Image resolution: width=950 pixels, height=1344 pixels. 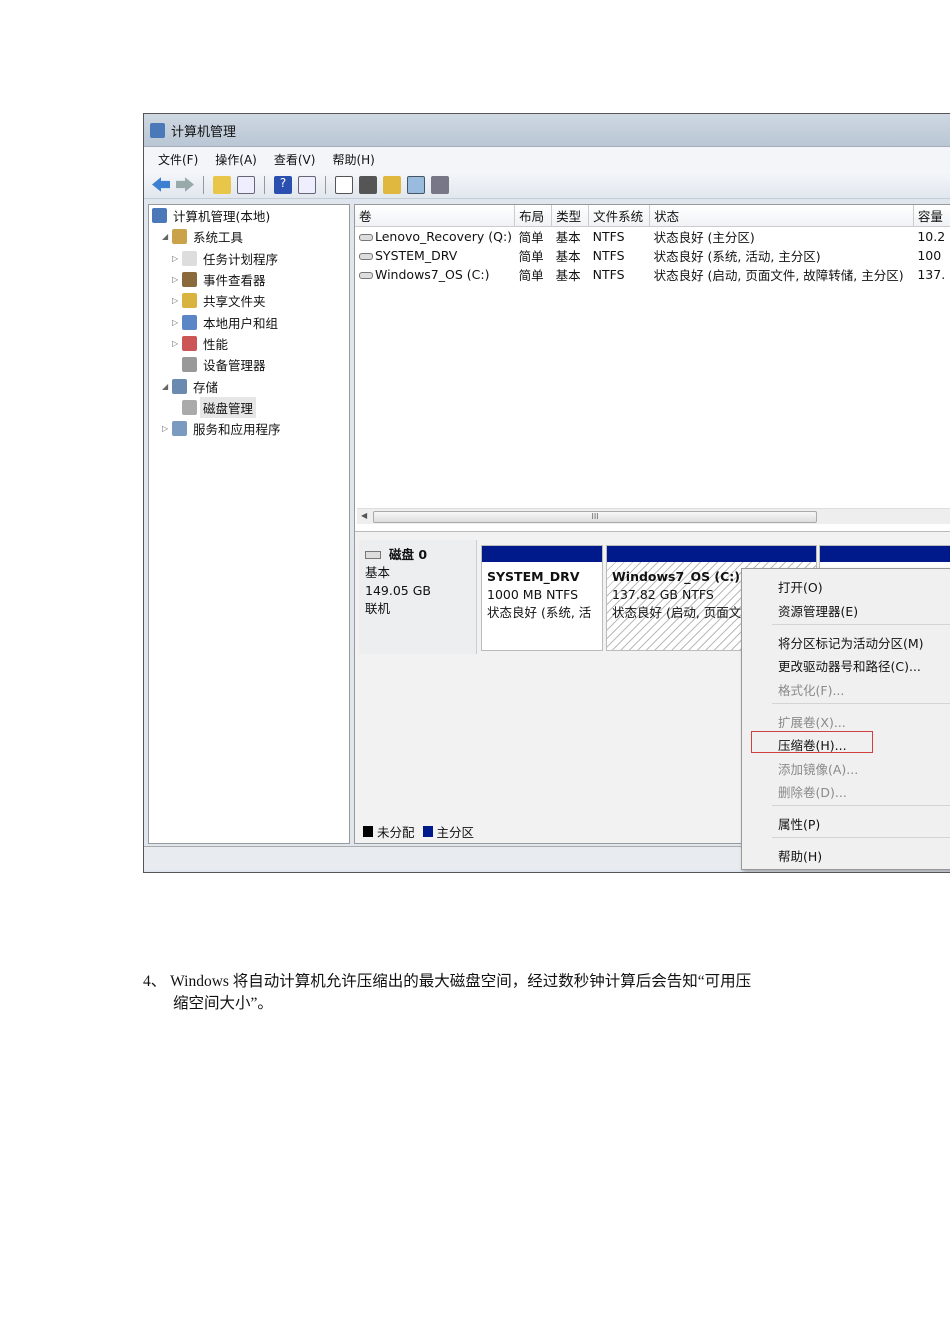 I want to click on computer-icon, so click(x=159, y=216).